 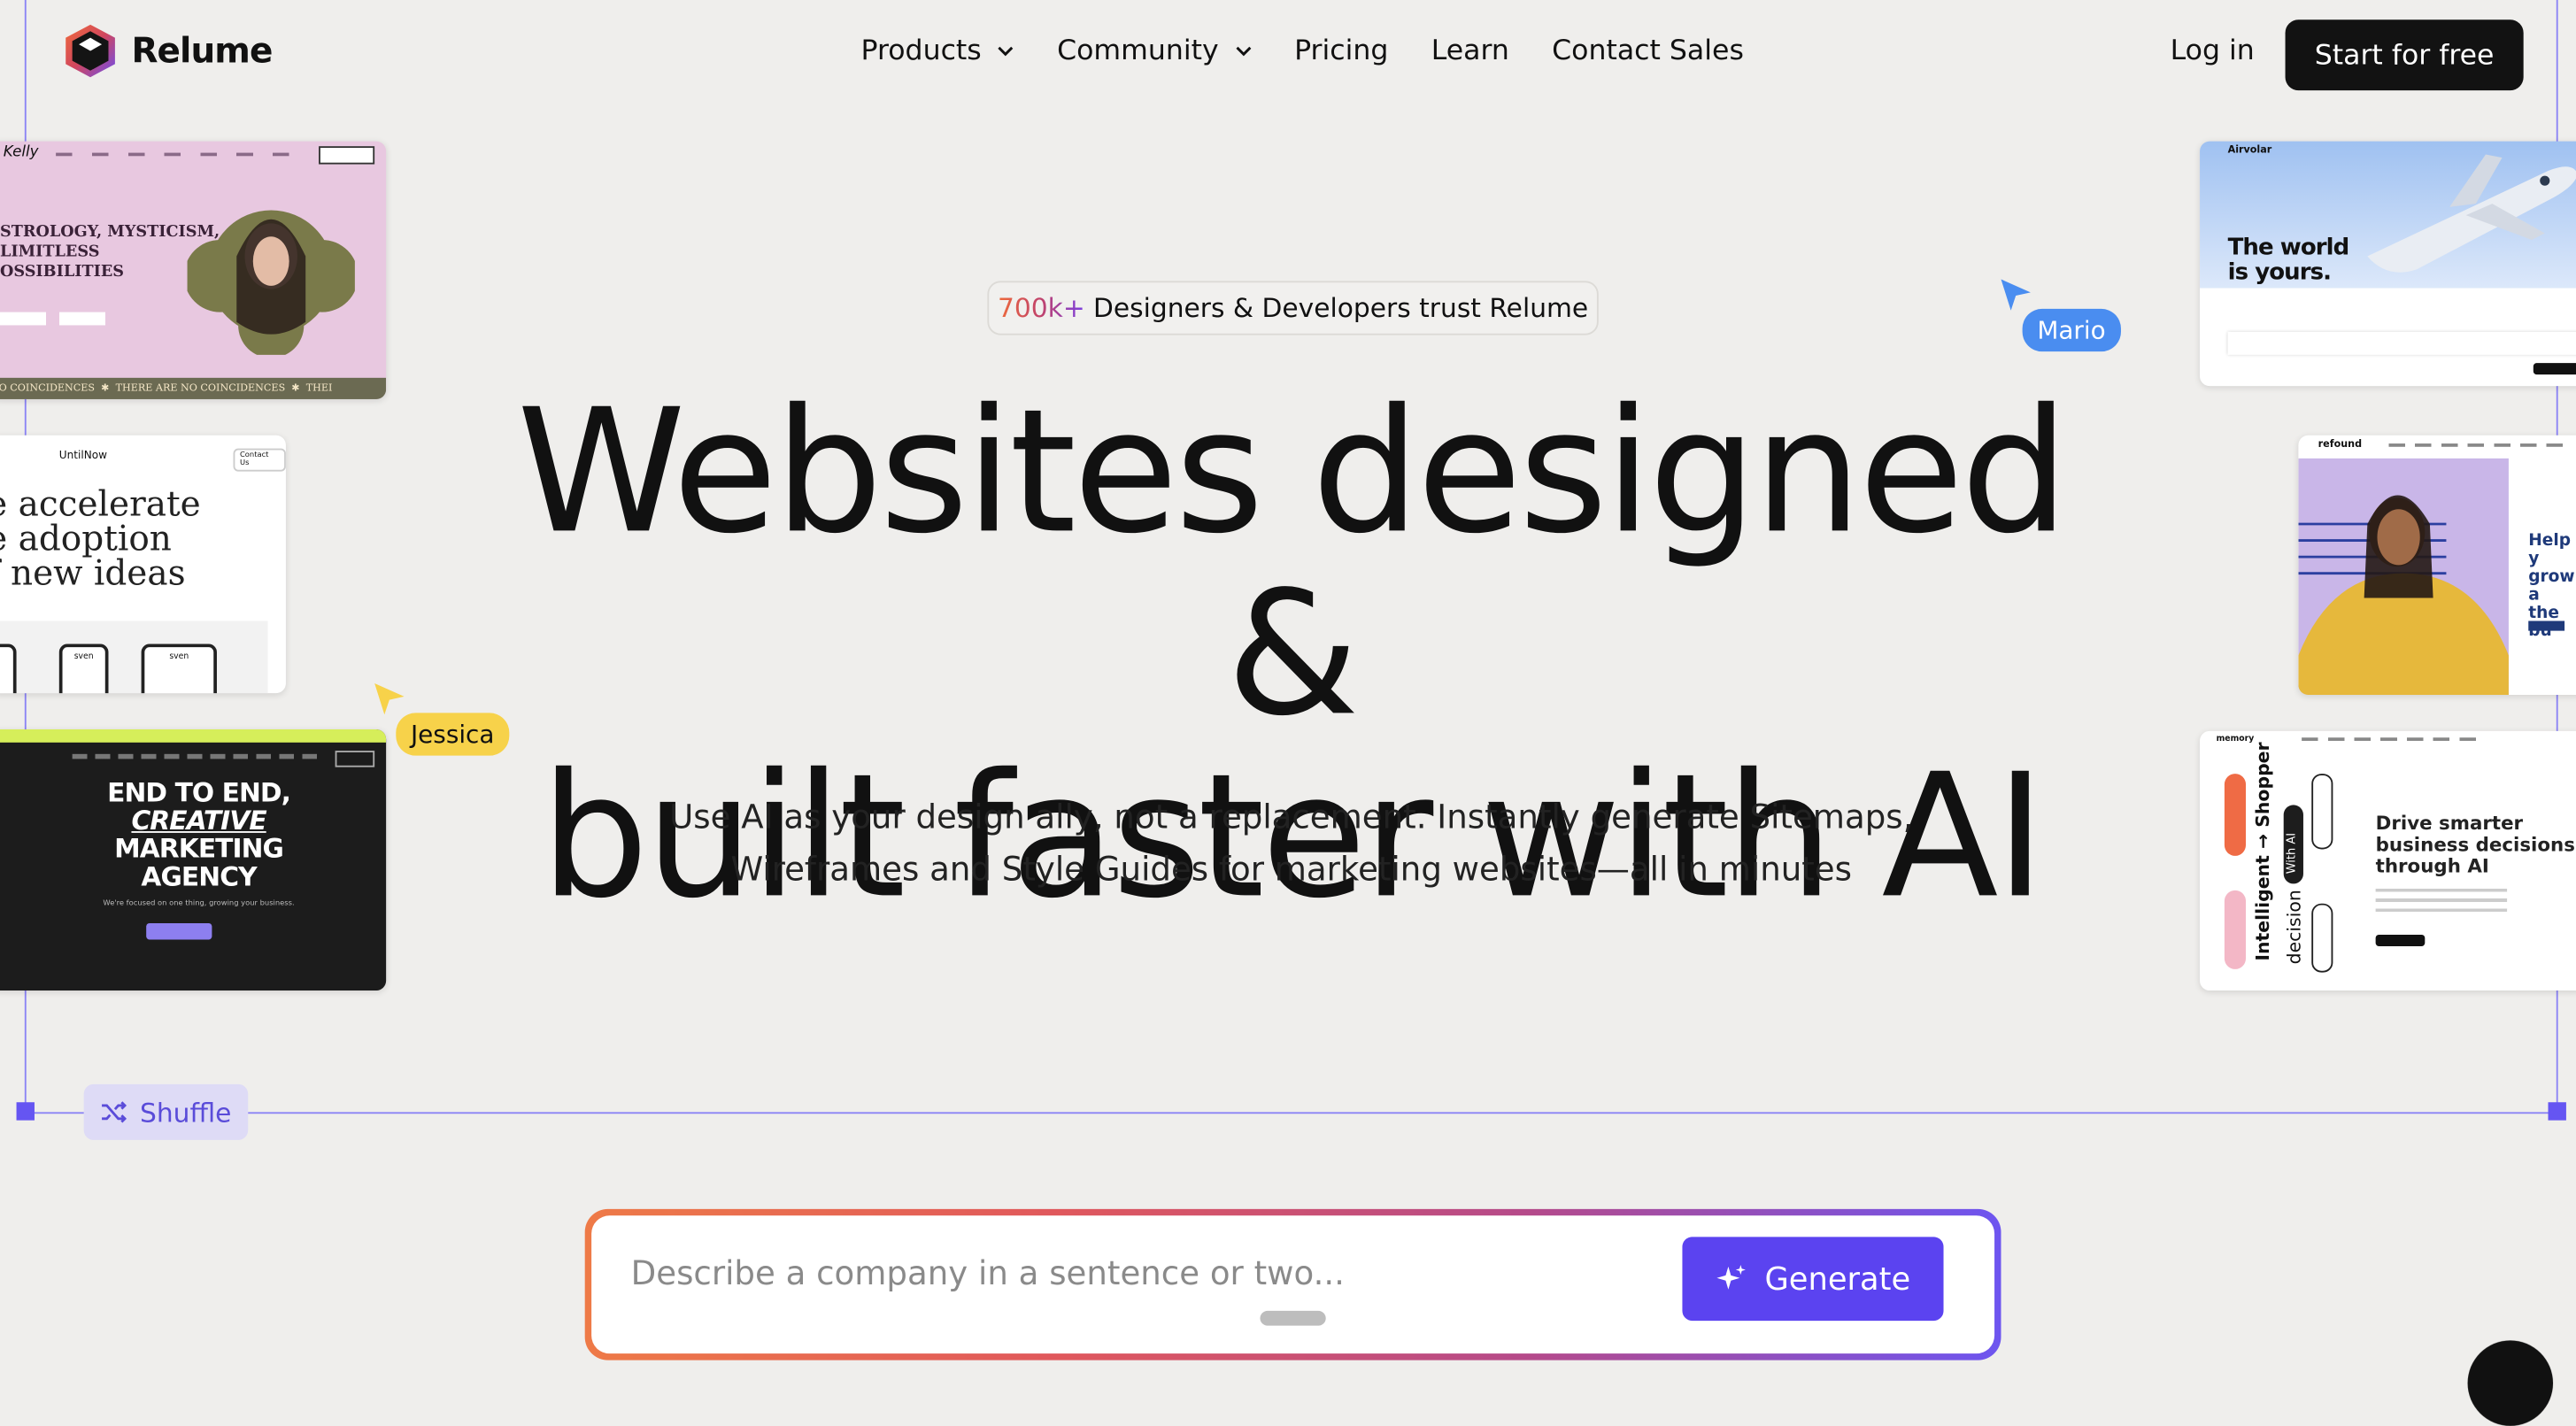 I want to click on trust-text: Designers & Developers trust Relume, so click(x=1341, y=308).